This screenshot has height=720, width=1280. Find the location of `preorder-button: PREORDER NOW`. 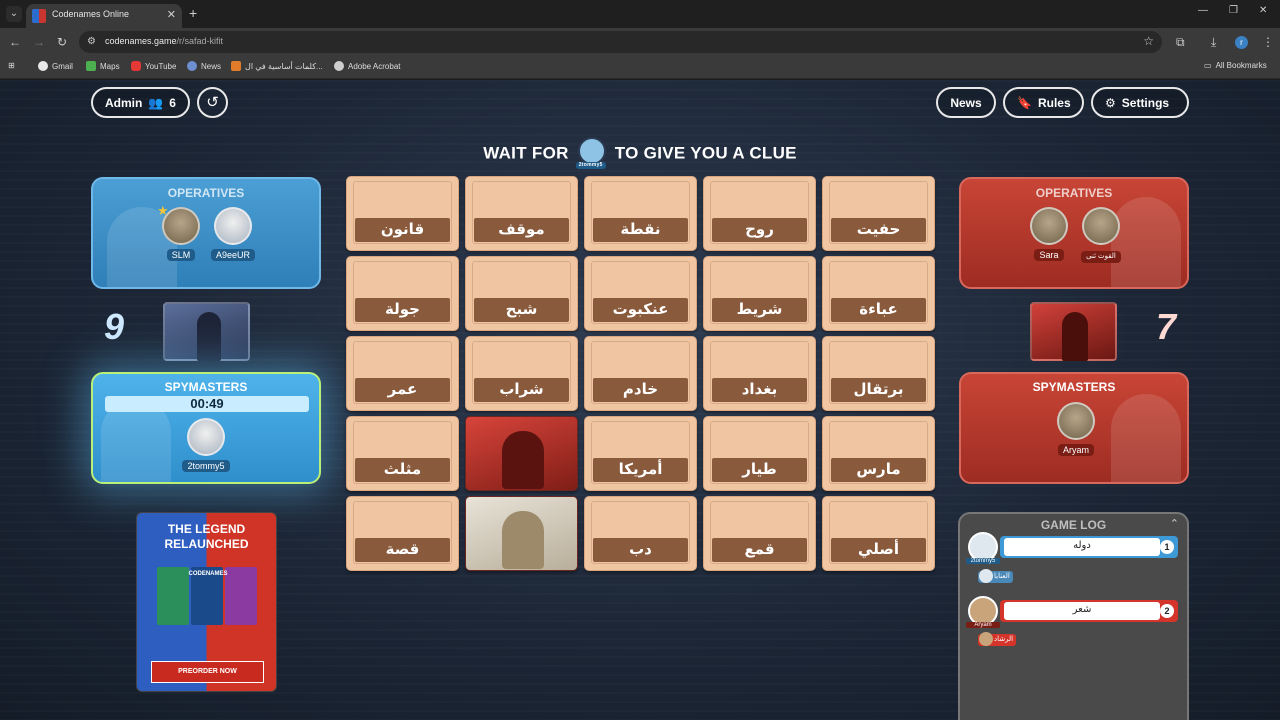

preorder-button: PREORDER NOW is located at coordinates (207, 672).